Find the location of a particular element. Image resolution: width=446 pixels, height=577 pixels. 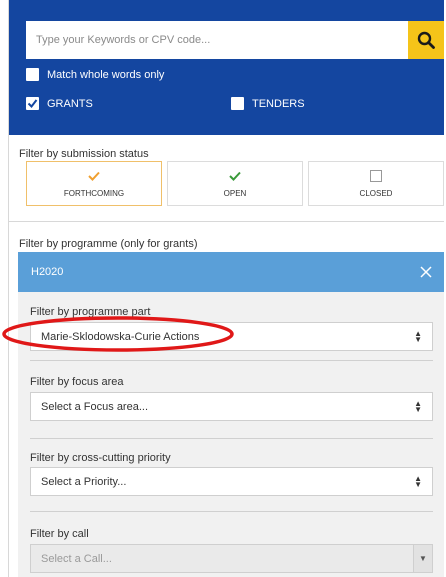

search-button is located at coordinates (426, 40).